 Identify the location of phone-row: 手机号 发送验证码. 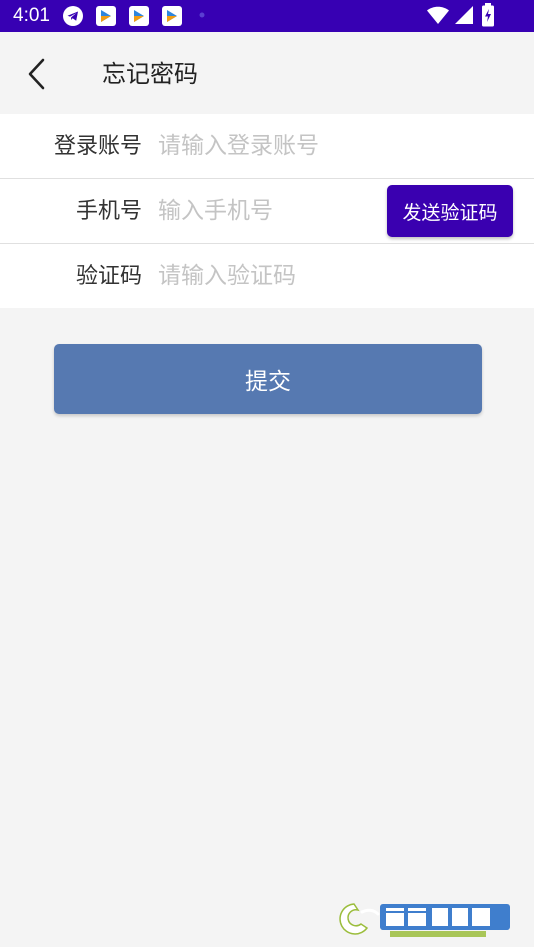
(267, 211).